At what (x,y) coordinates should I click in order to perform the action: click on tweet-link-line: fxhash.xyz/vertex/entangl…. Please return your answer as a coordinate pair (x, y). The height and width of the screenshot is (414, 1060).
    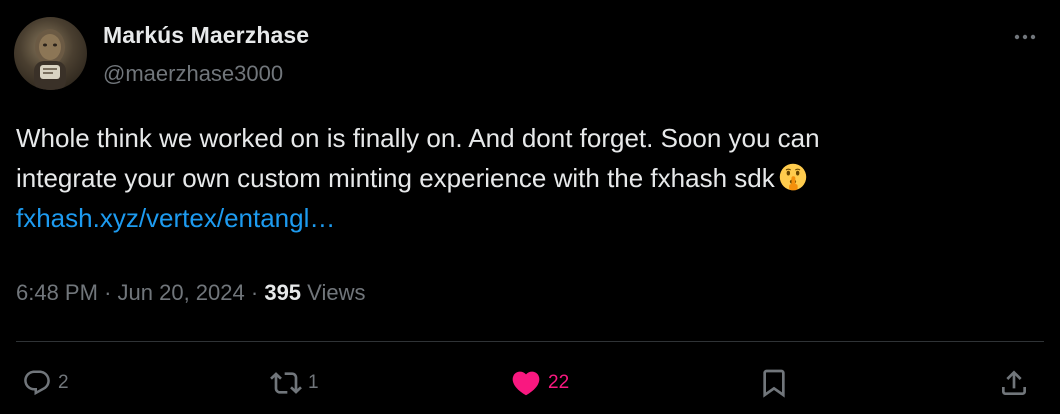
    Looking at the image, I should click on (526, 218).